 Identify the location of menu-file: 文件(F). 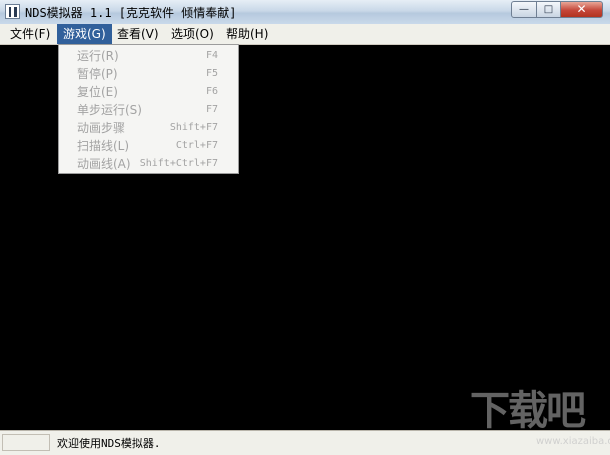
(30, 34).